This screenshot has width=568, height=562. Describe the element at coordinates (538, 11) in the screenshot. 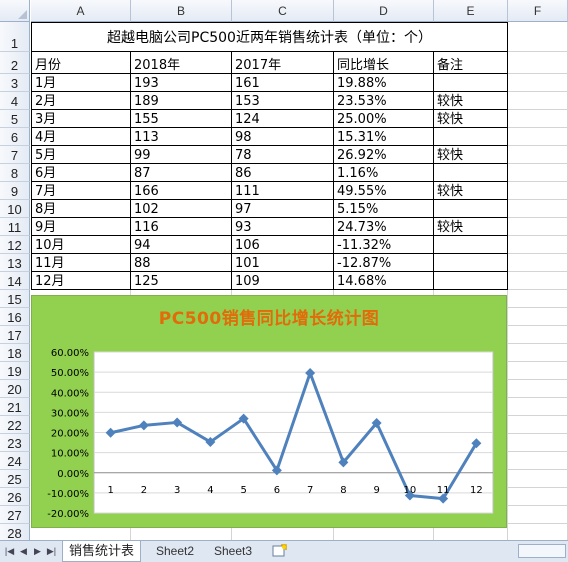

I see `column-header: F` at that location.